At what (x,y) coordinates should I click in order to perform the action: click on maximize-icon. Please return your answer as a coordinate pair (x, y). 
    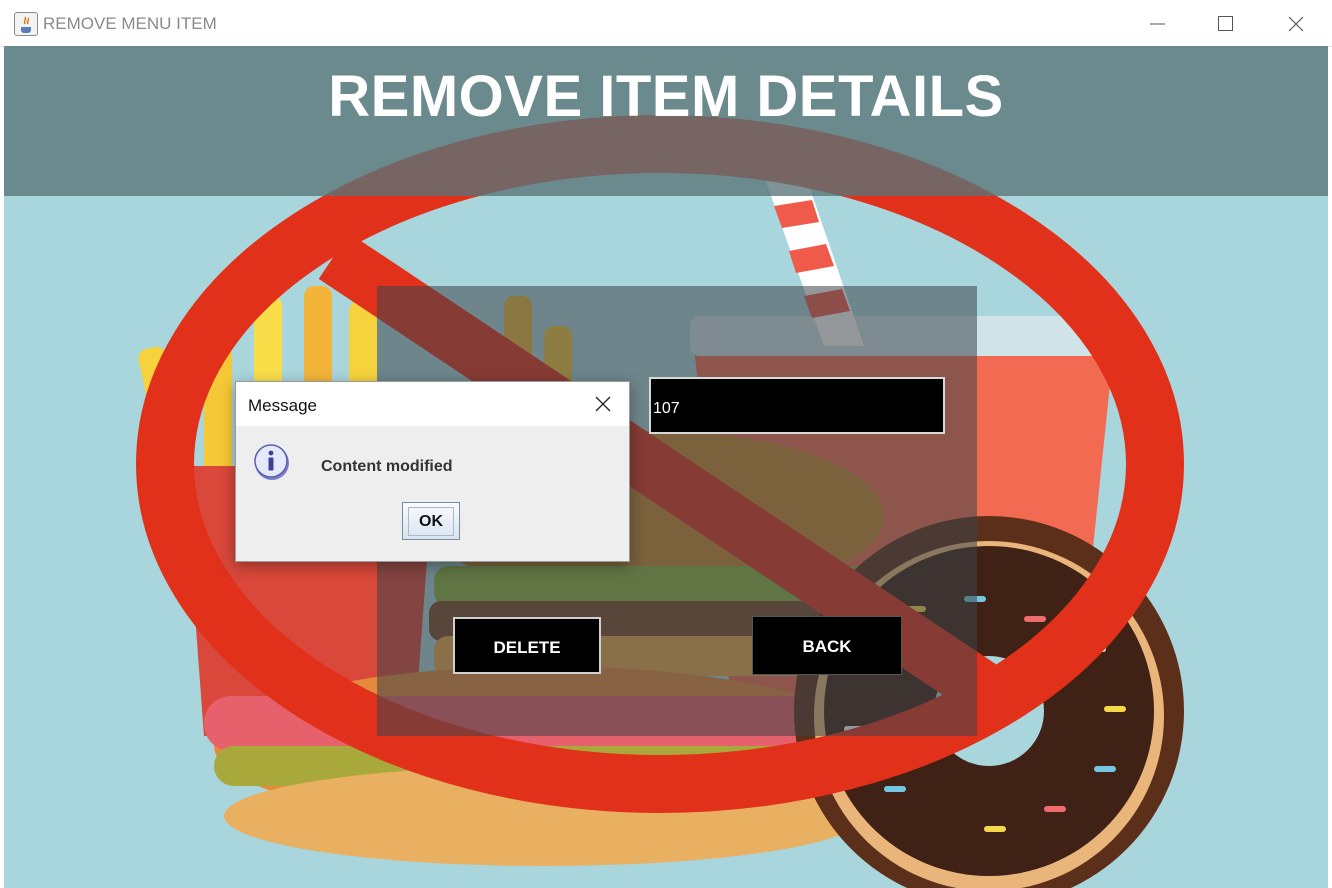
    Looking at the image, I should click on (1225, 23).